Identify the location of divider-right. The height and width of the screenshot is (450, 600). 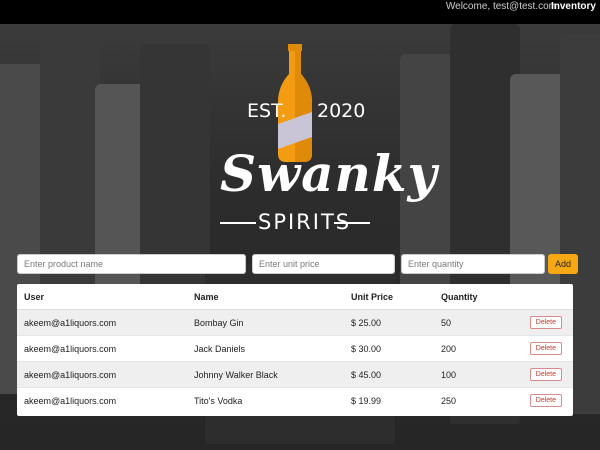
(352, 223).